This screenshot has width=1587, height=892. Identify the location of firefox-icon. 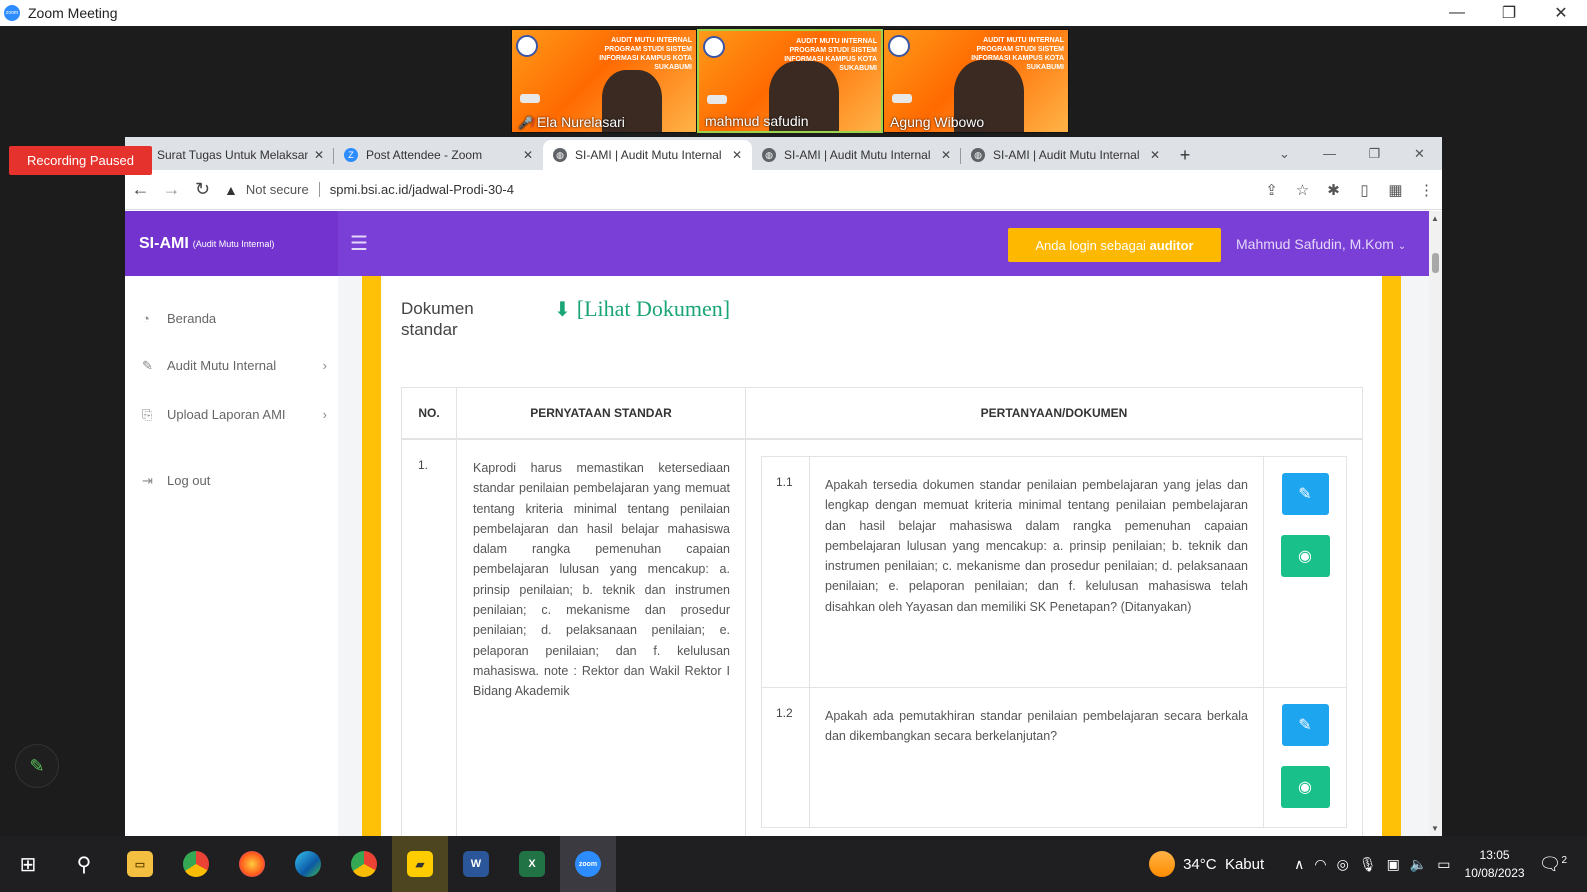
(252, 864).